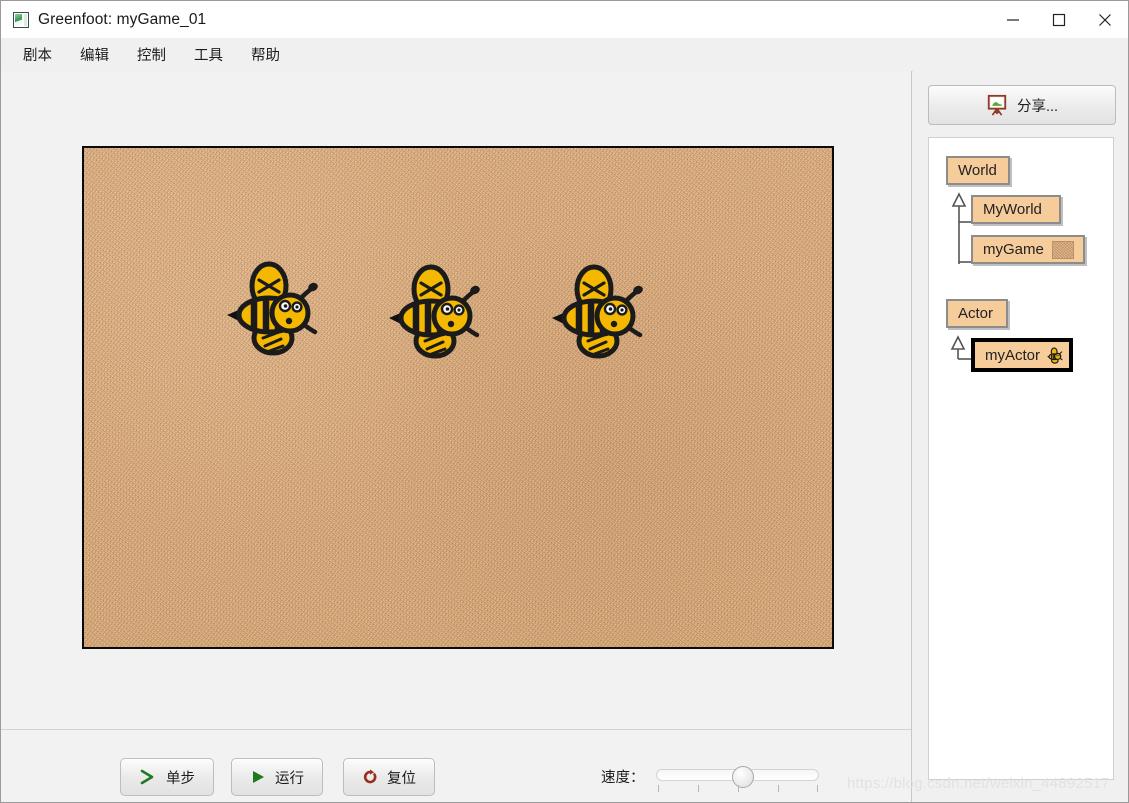 This screenshot has height=803, width=1129. Describe the element at coordinates (1055, 355) in the screenshot. I see `bee-icon` at that location.